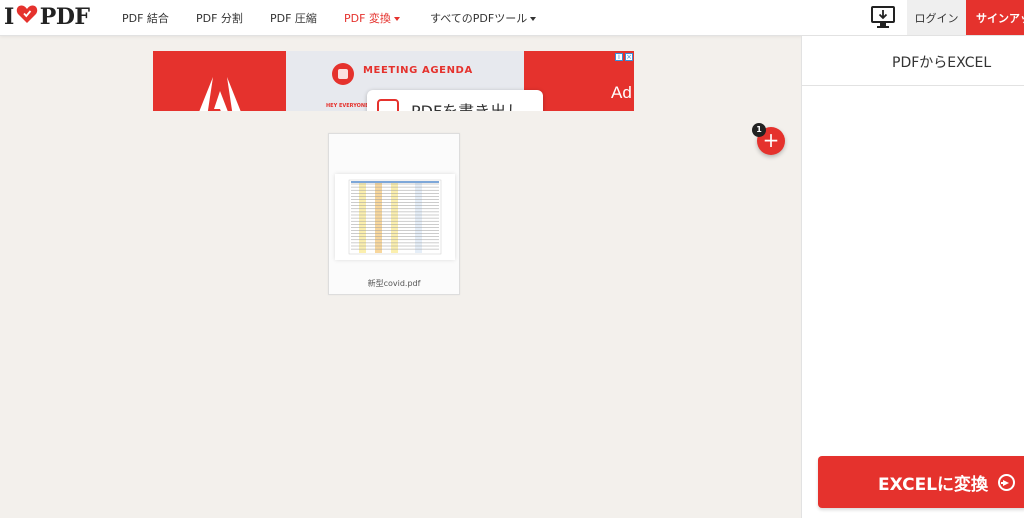  Describe the element at coordinates (624, 58) in the screenshot. I see `ad-choices: i ×` at that location.